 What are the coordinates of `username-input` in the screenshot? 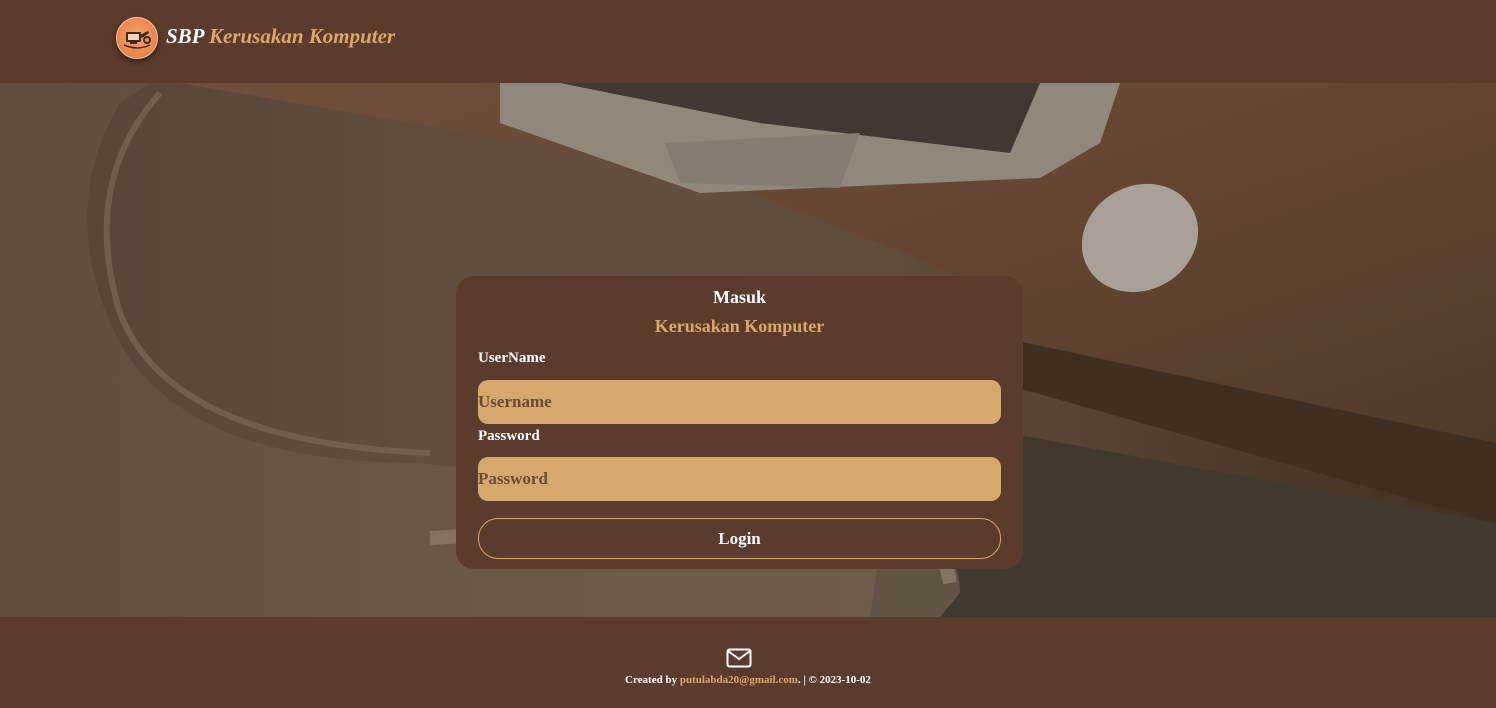 It's located at (739, 402).